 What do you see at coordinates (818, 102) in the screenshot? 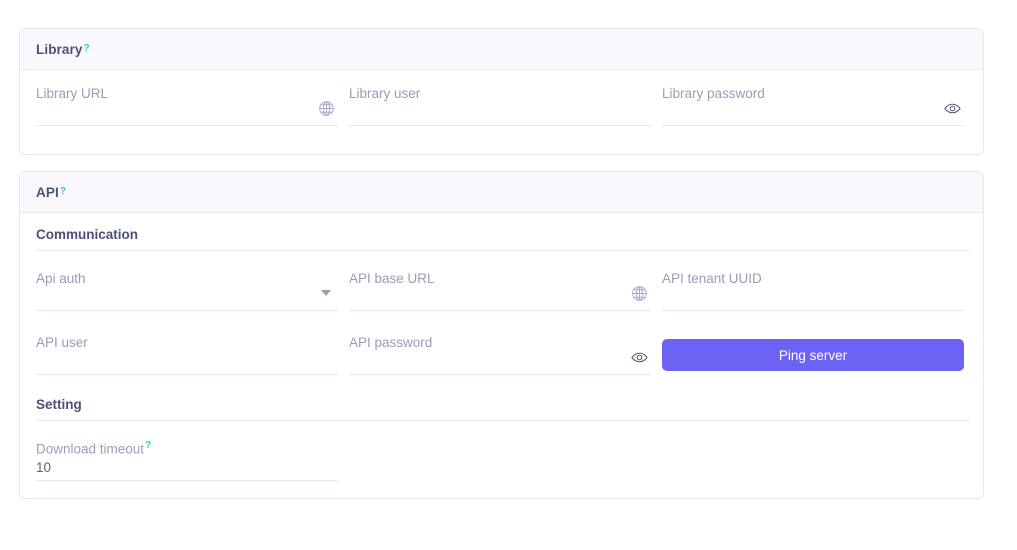
I see `library-password-field: Library password` at bounding box center [818, 102].